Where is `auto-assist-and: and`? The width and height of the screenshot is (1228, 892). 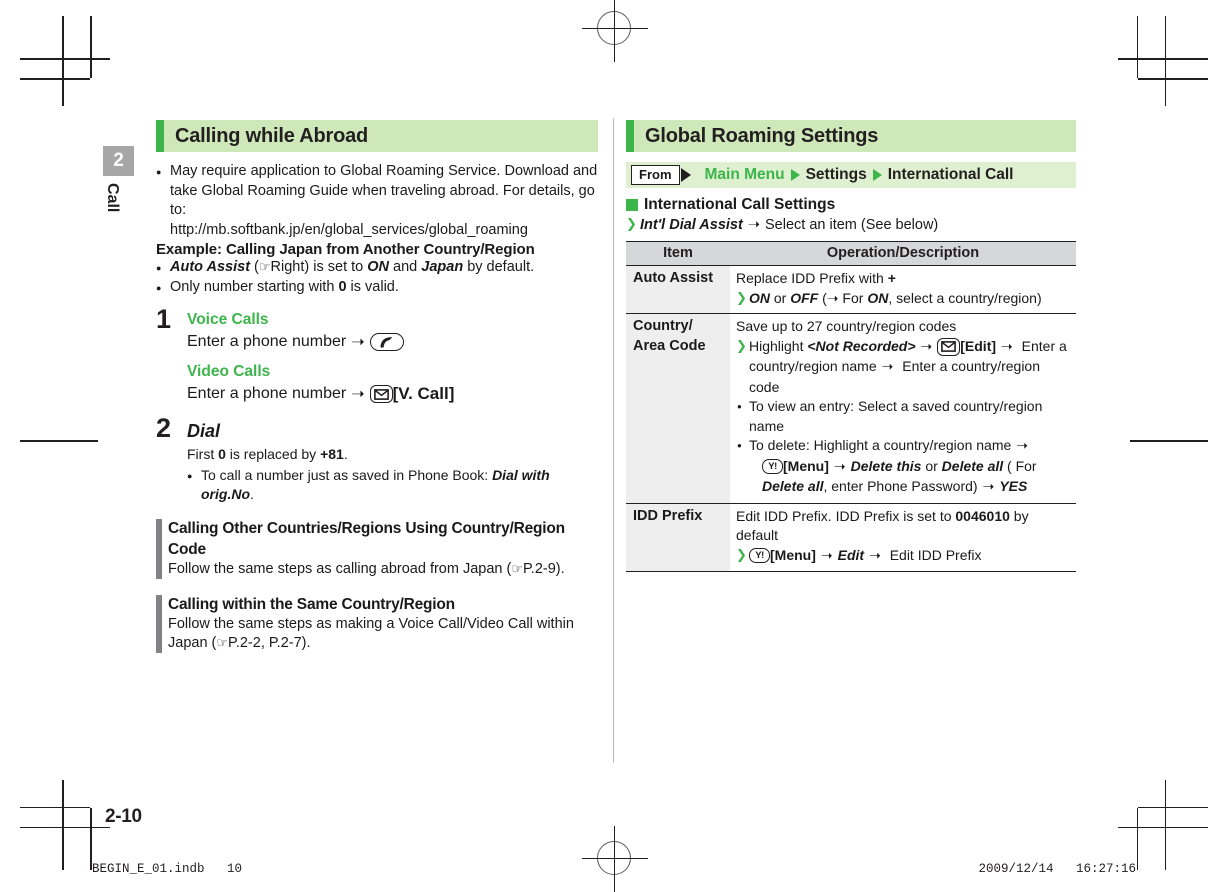 auto-assist-and: and is located at coordinates (405, 267).